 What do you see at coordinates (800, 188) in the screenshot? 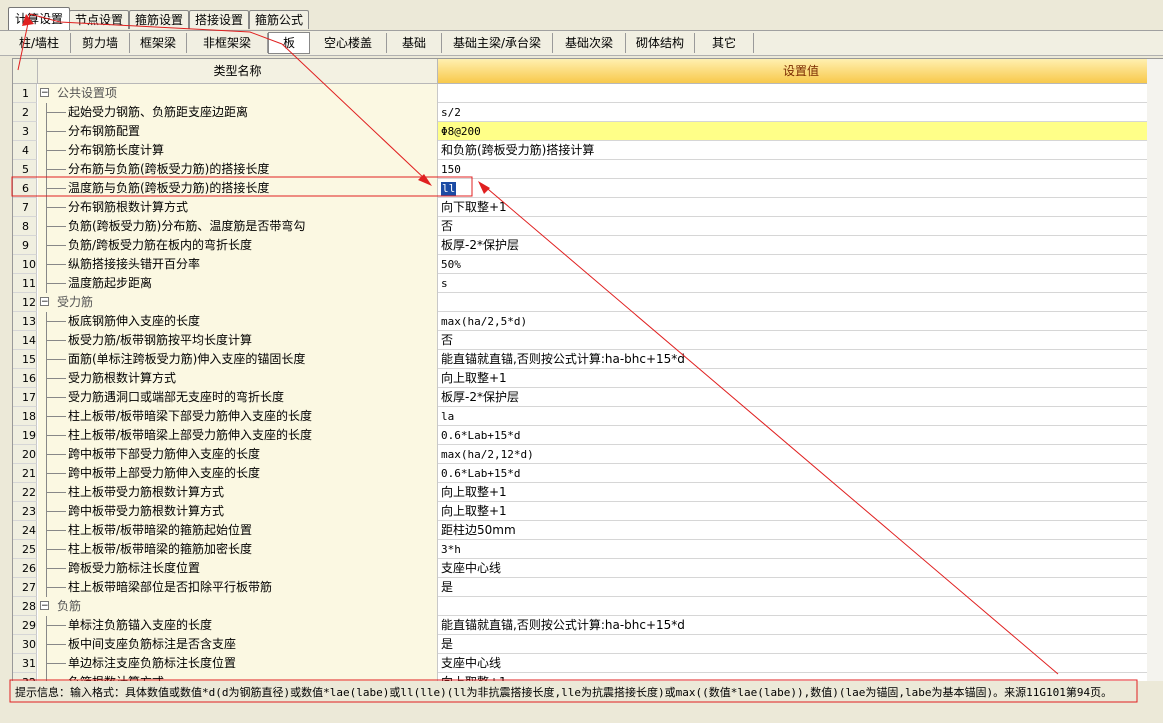
I see `setting-value-cell: ll` at bounding box center [800, 188].